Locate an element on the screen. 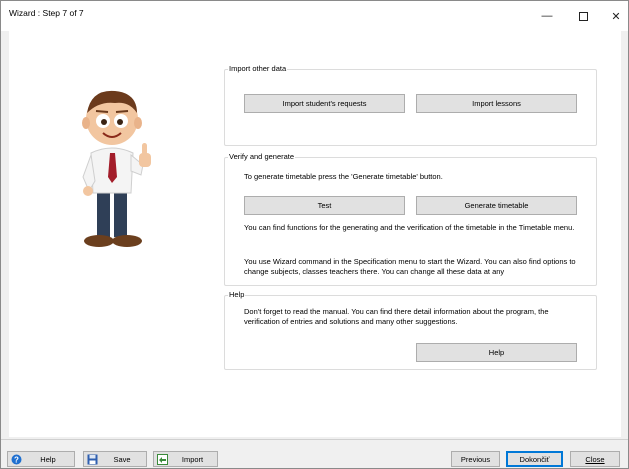  mascot-pupil-right is located at coordinates (120, 122).